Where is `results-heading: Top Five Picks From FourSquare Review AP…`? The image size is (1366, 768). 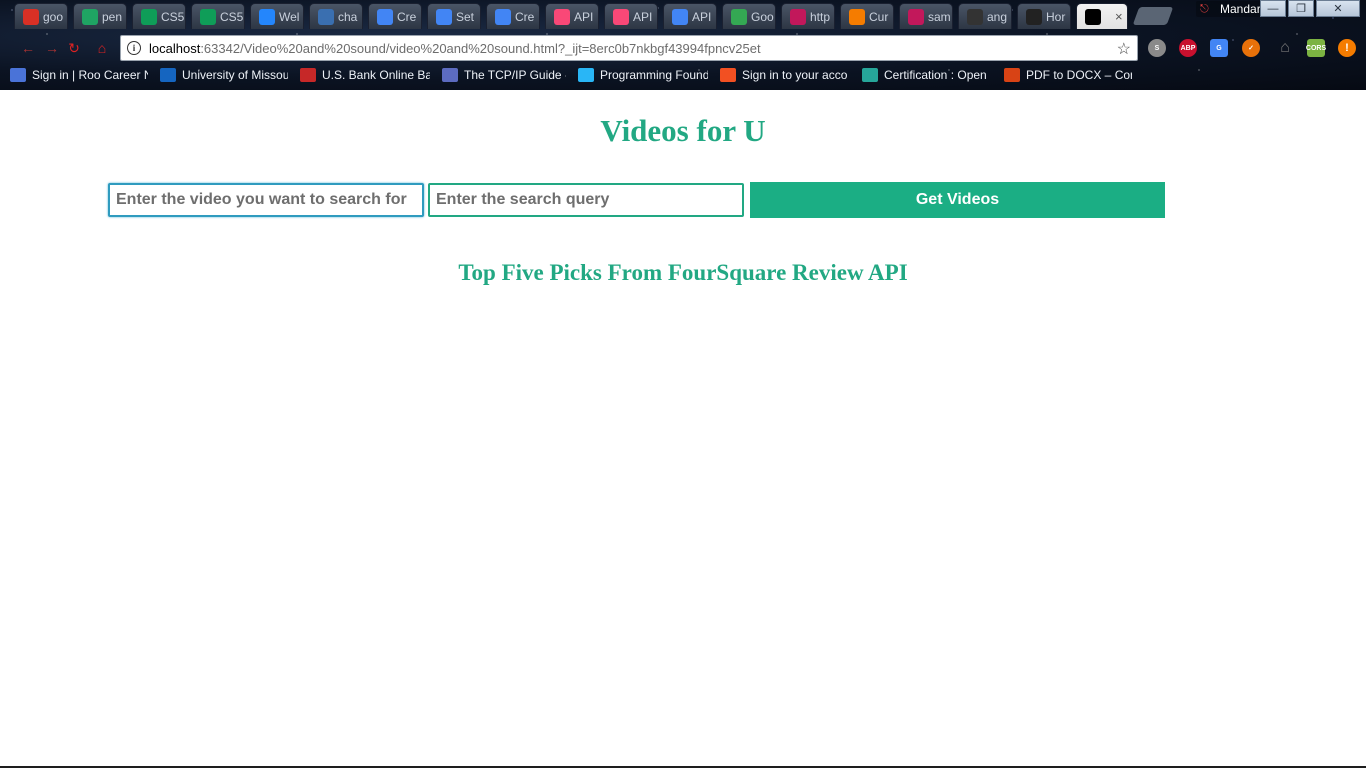
results-heading: Top Five Picks From FourSquare Review AP… is located at coordinates (683, 272).